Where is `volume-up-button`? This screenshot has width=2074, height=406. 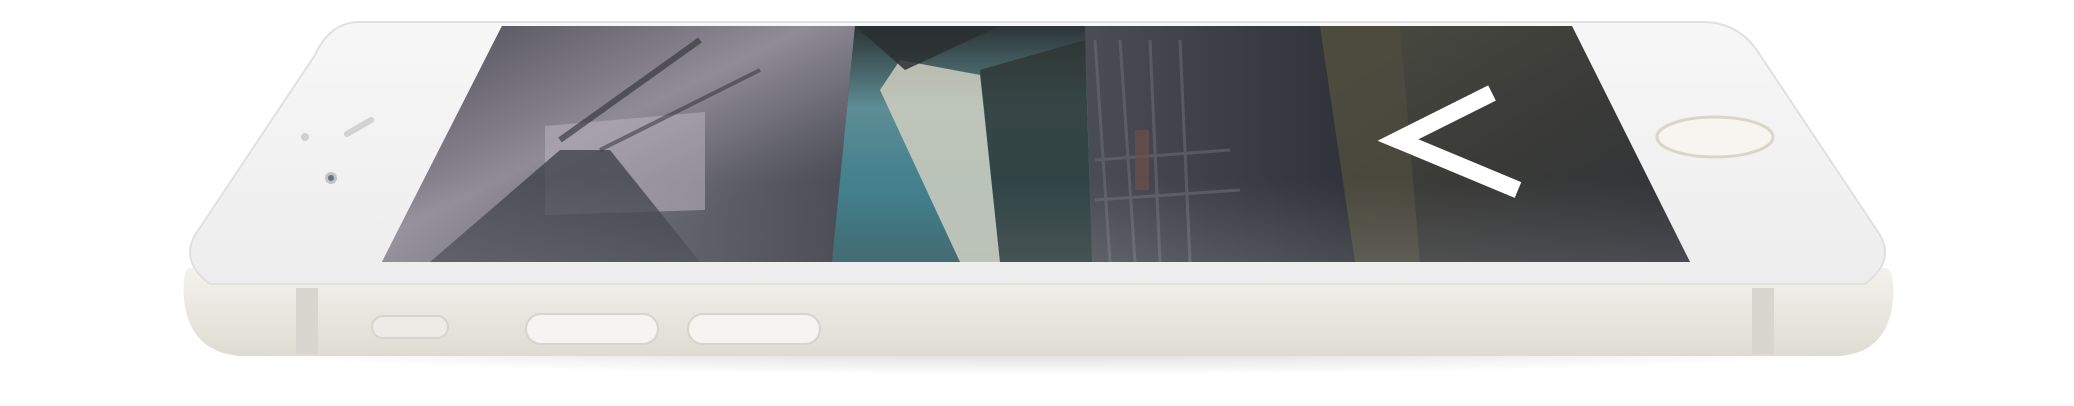 volume-up-button is located at coordinates (592, 329).